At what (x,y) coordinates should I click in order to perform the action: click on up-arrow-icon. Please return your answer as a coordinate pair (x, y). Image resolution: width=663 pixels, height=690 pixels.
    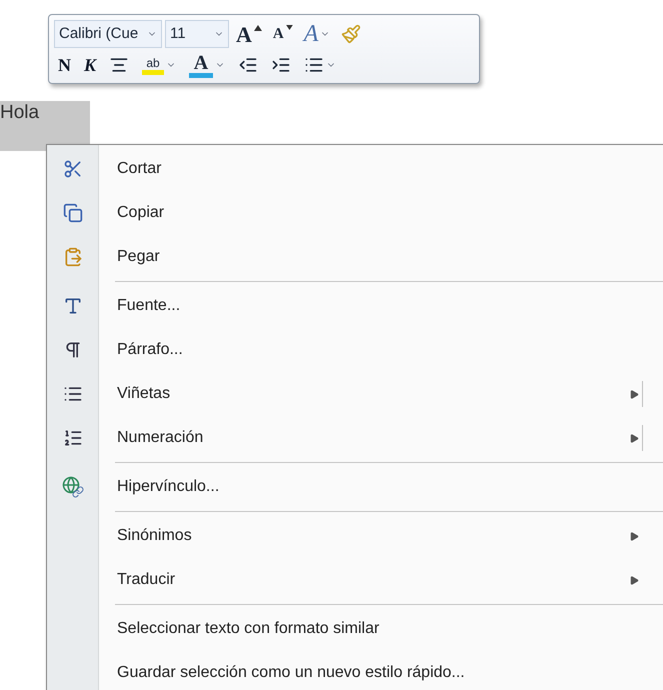
    Looking at the image, I should click on (258, 28).